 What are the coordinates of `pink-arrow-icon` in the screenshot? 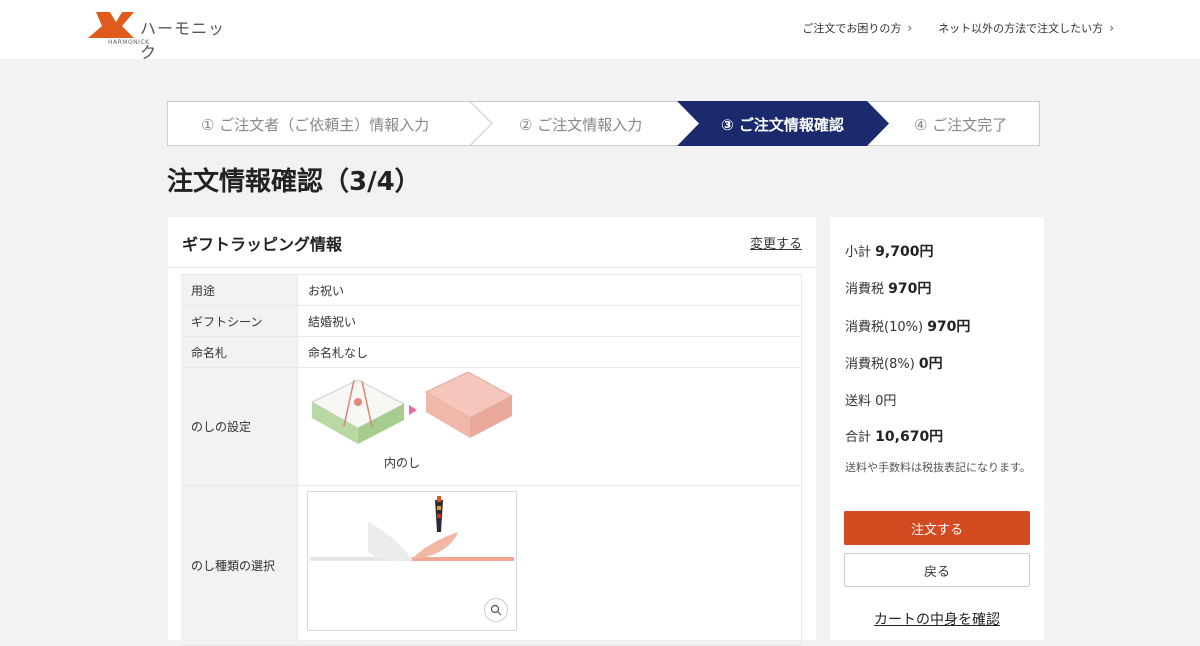 It's located at (413, 410).